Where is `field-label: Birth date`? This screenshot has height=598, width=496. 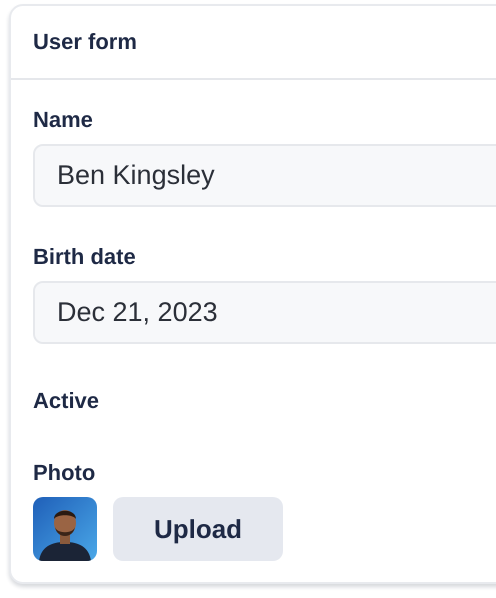 field-label: Birth date is located at coordinates (85, 257).